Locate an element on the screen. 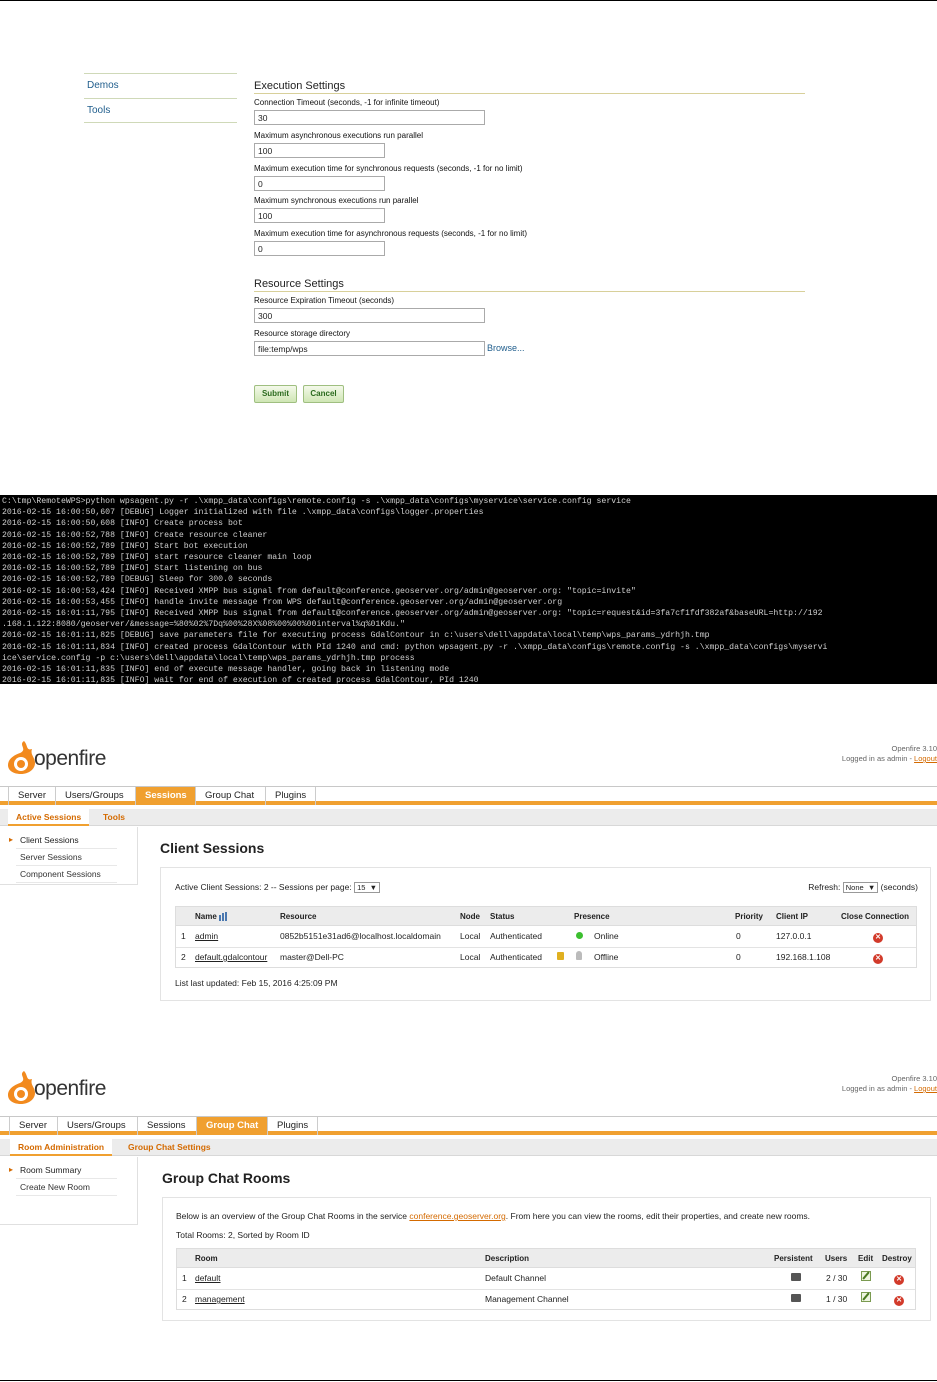 This screenshot has width=937, height=1382. refresh-control: Refresh: None ▼ (seconds) is located at coordinates (863, 888).